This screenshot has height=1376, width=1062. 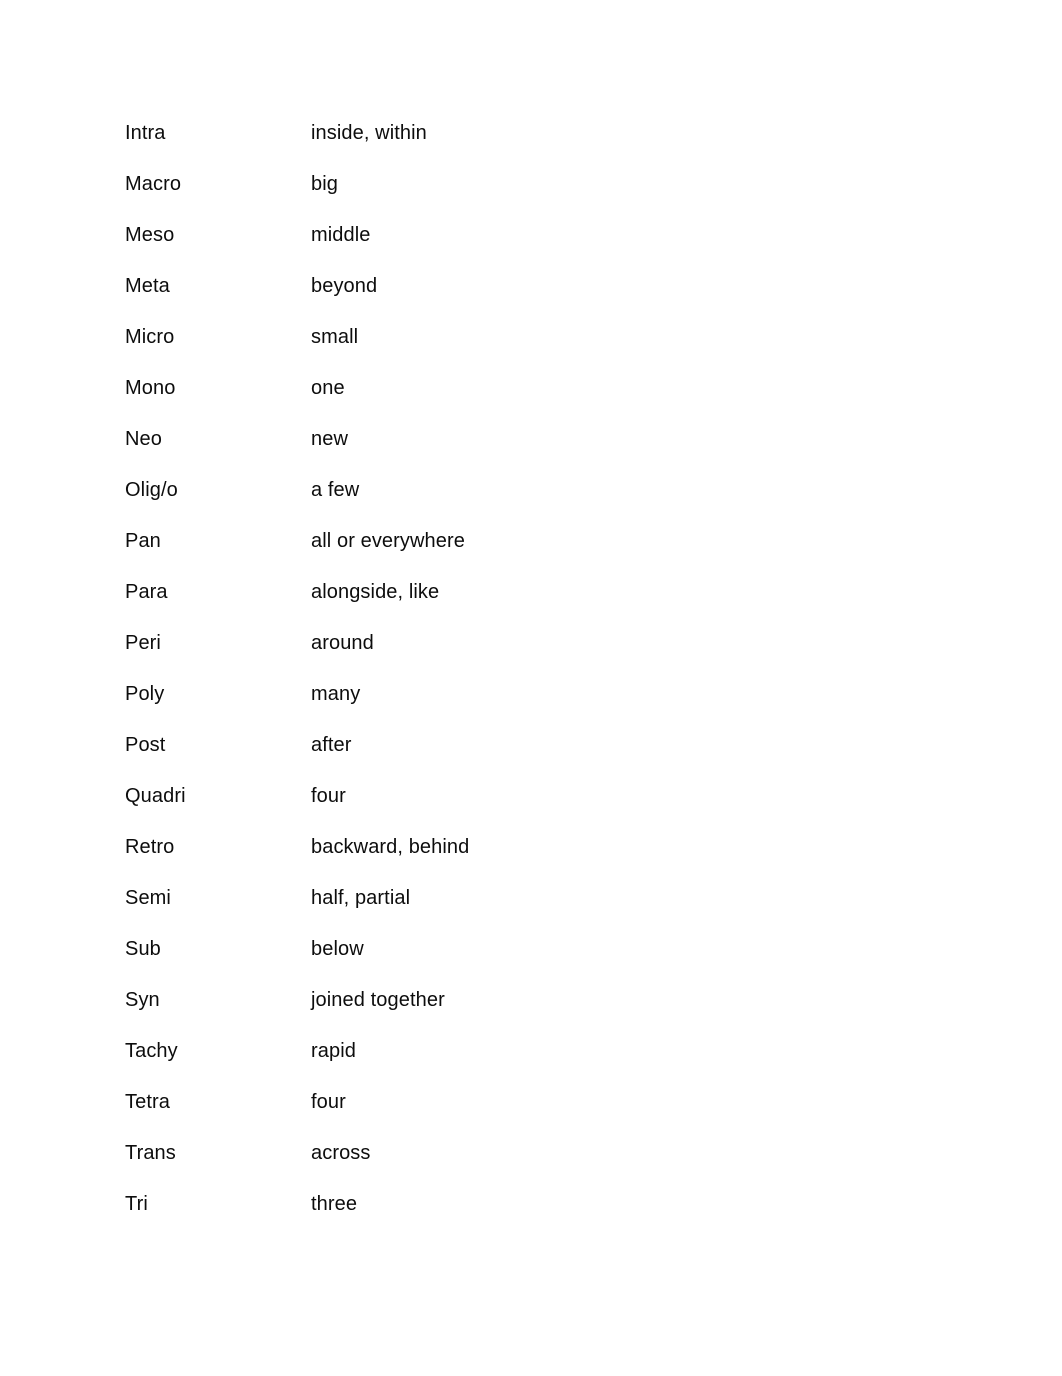 I want to click on glossary-definition: a few, so click(x=335, y=490).